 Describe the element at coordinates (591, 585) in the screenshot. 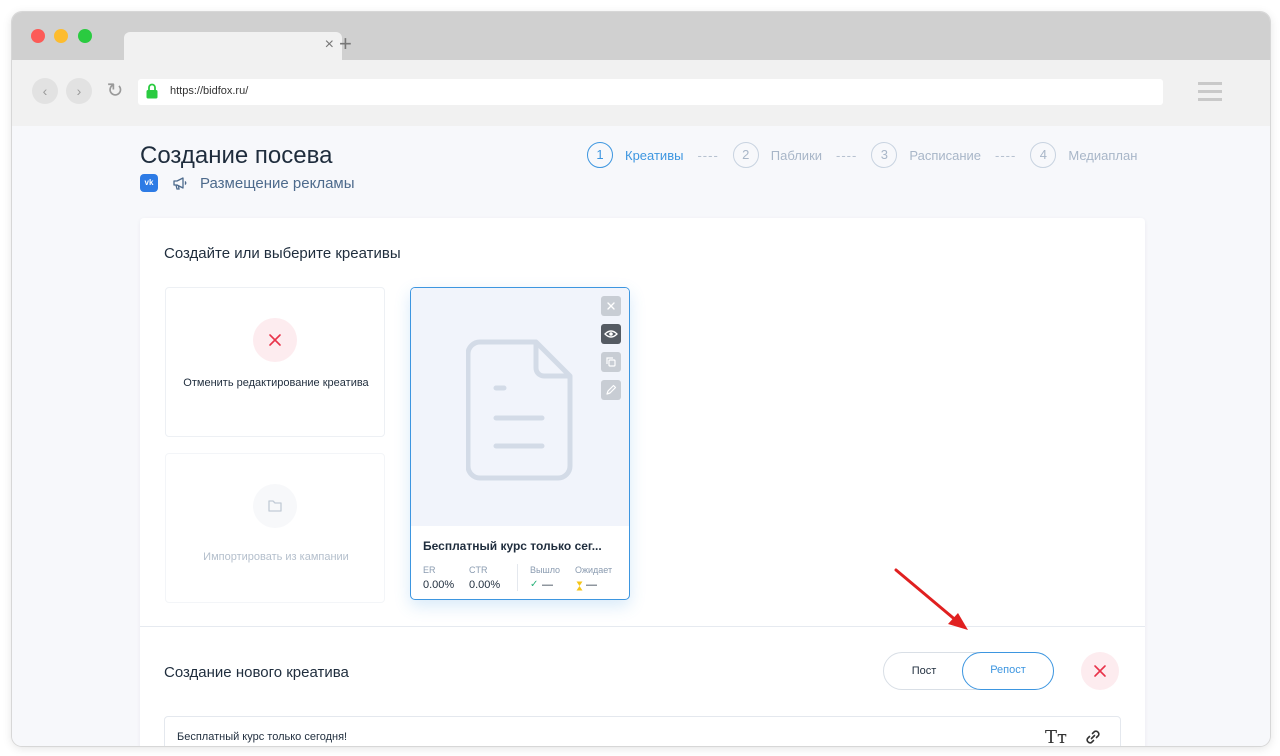

I see `pending-value: —` at that location.